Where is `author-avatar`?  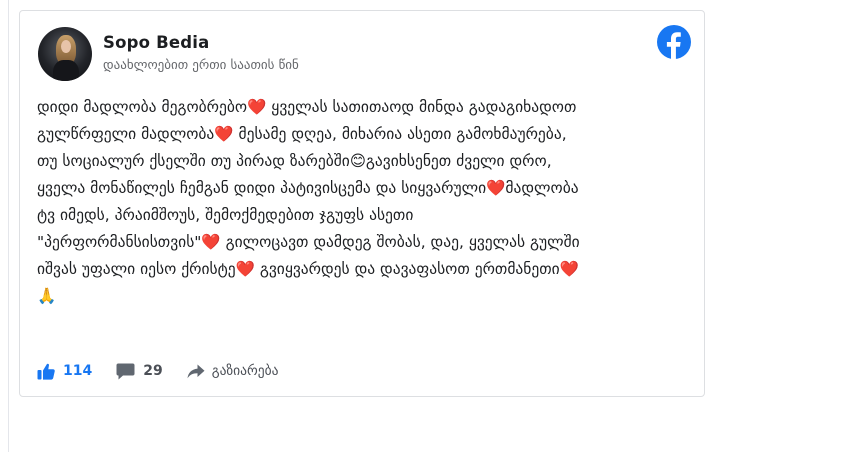
author-avatar is located at coordinates (65, 54).